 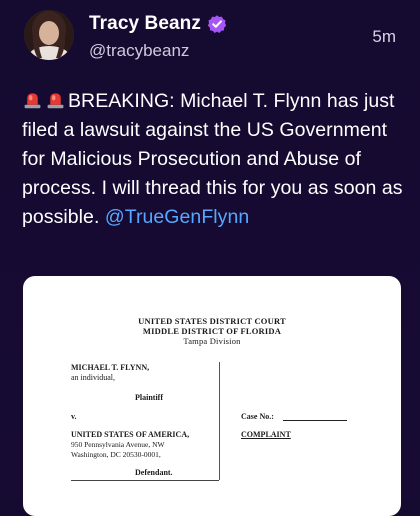 What do you see at coordinates (217, 24) in the screenshot?
I see `verified-badge-icon` at bounding box center [217, 24].